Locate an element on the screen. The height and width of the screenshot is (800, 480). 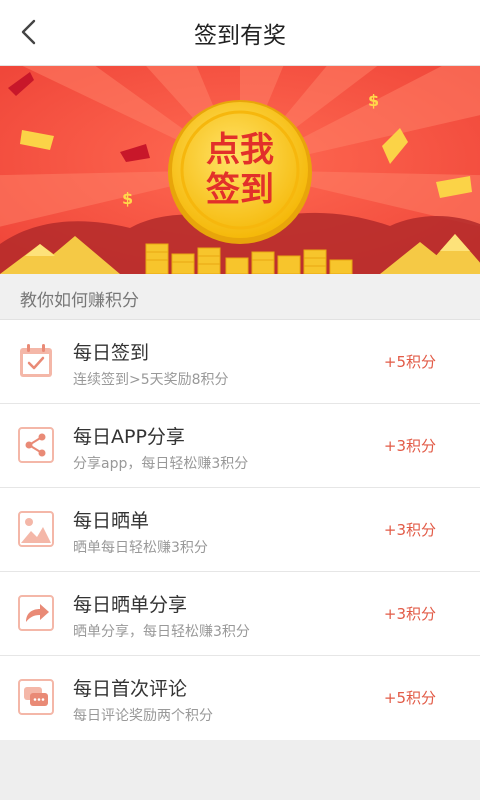
task-description: 分享app，每日轻松赚3积分 is located at coordinates (161, 464).